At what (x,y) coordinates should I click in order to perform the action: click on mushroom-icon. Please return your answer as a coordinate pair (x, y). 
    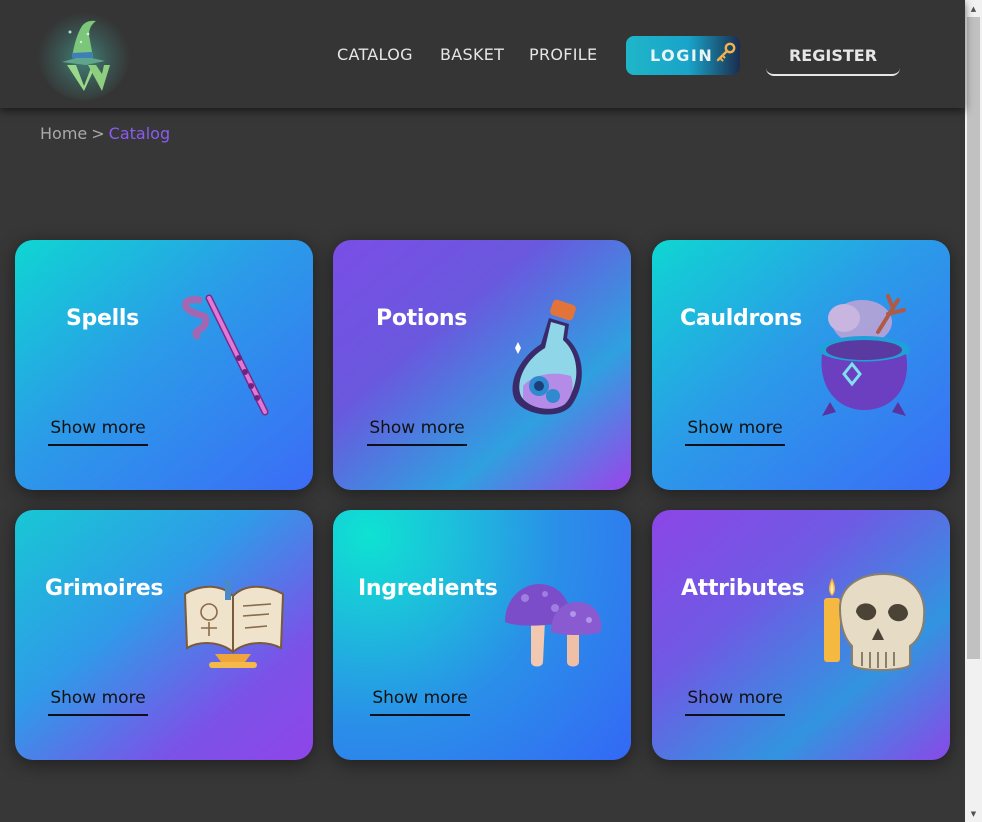
    Looking at the image, I should click on (553, 627).